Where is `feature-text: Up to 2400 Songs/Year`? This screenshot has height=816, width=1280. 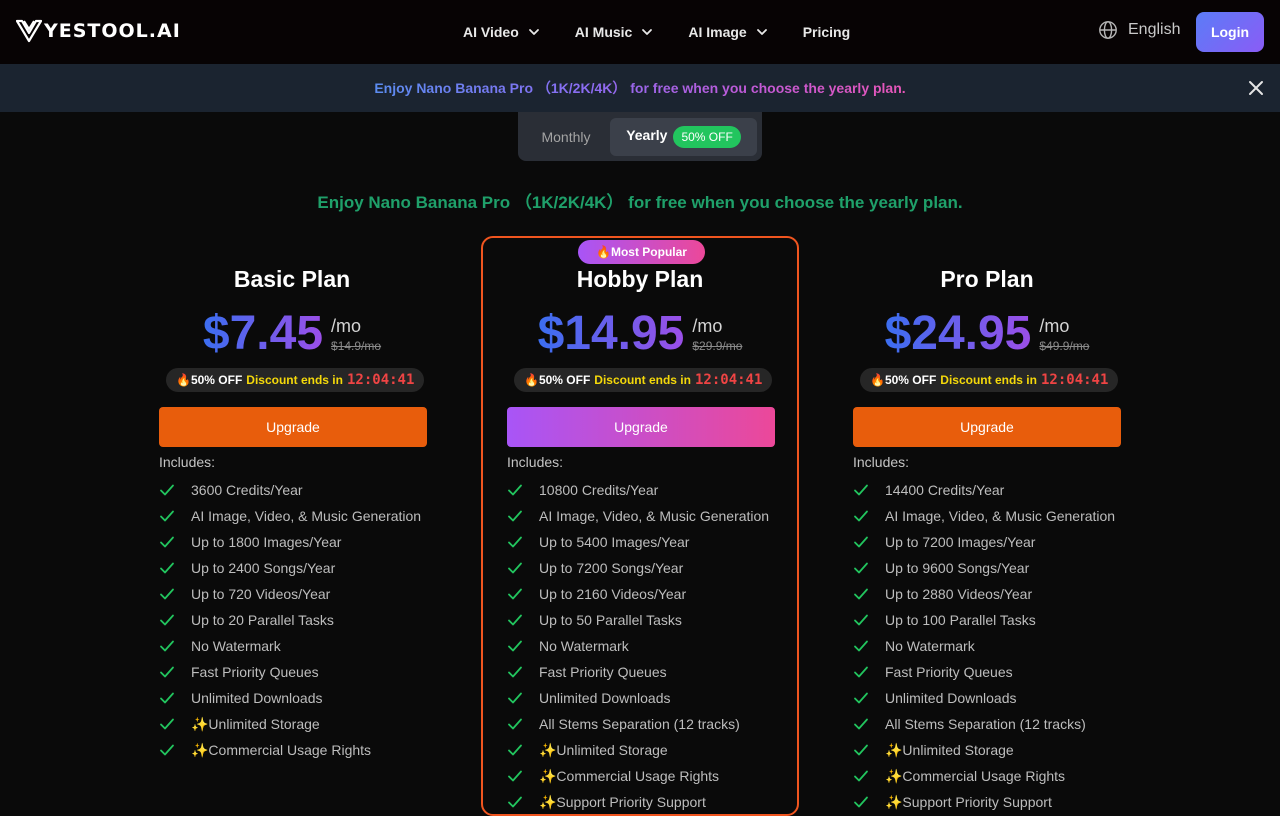 feature-text: Up to 2400 Songs/Year is located at coordinates (263, 568).